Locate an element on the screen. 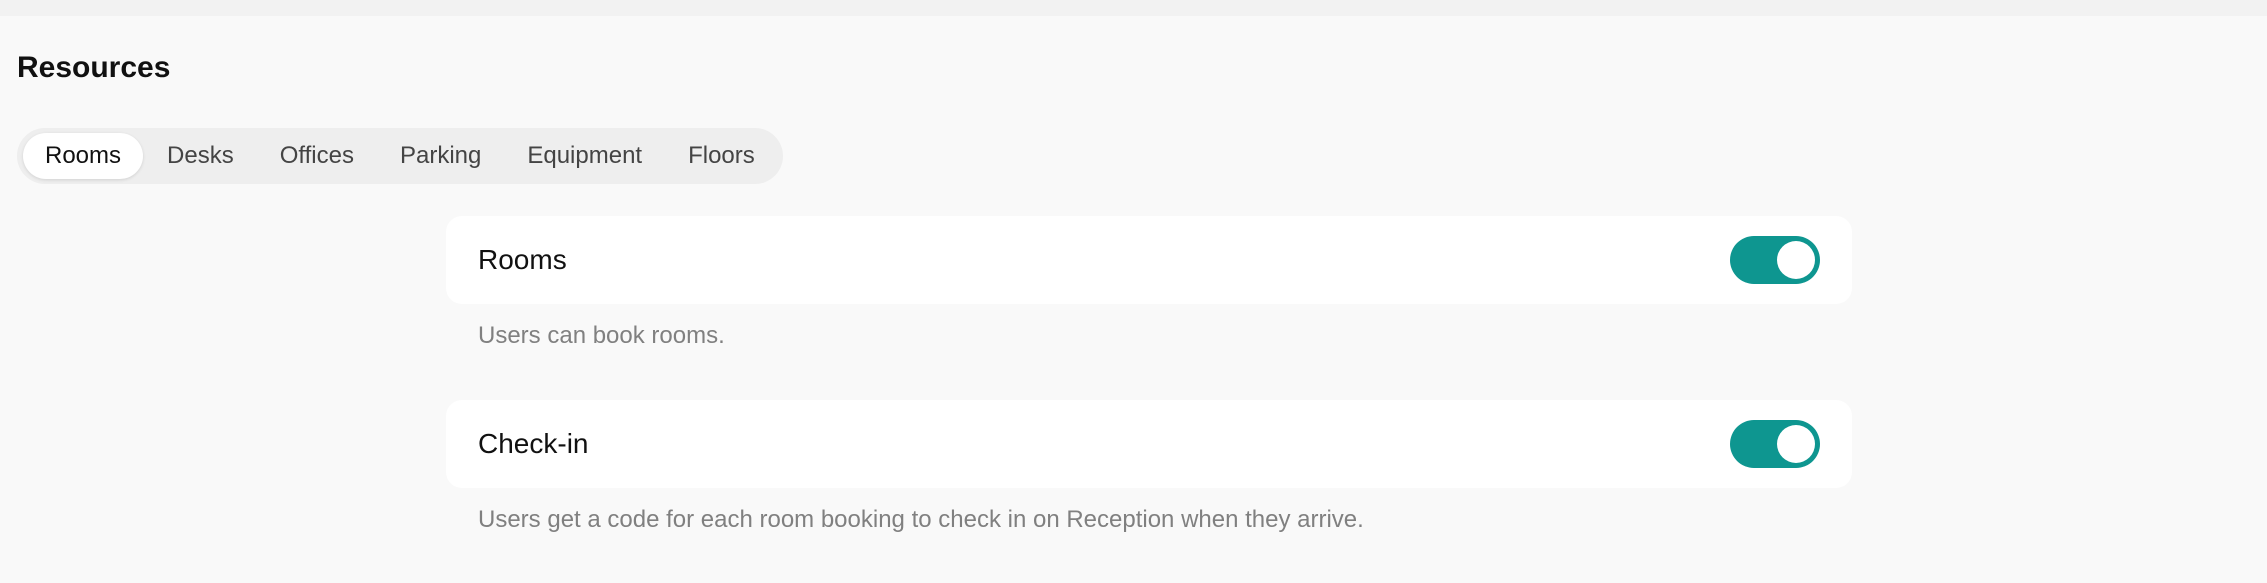 This screenshot has width=2267, height=583. setting-label-check-in: Check-in is located at coordinates (533, 443).